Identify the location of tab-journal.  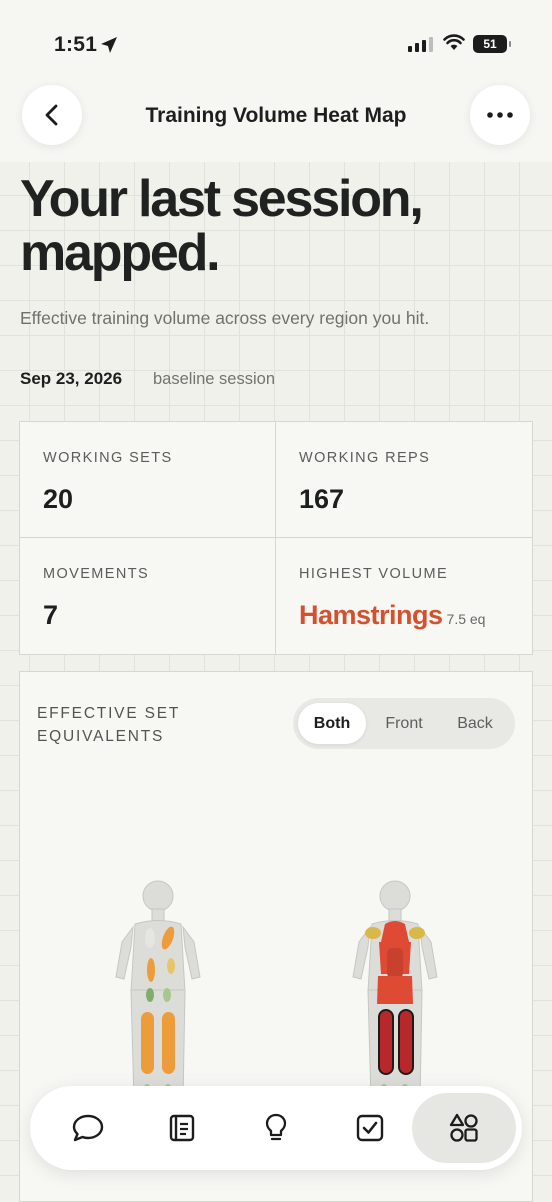
(181, 1128).